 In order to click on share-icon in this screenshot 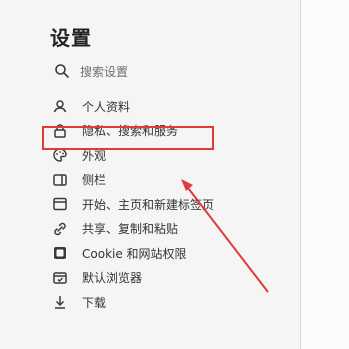, I will do `click(60, 229)`.